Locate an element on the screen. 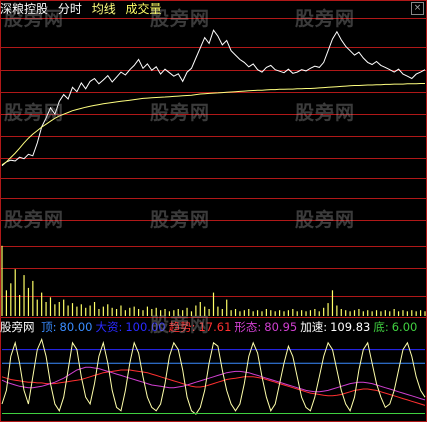 Image resolution: width=427 pixels, height=422 pixels. indicator-value: 100.00 is located at coordinates (145, 327).